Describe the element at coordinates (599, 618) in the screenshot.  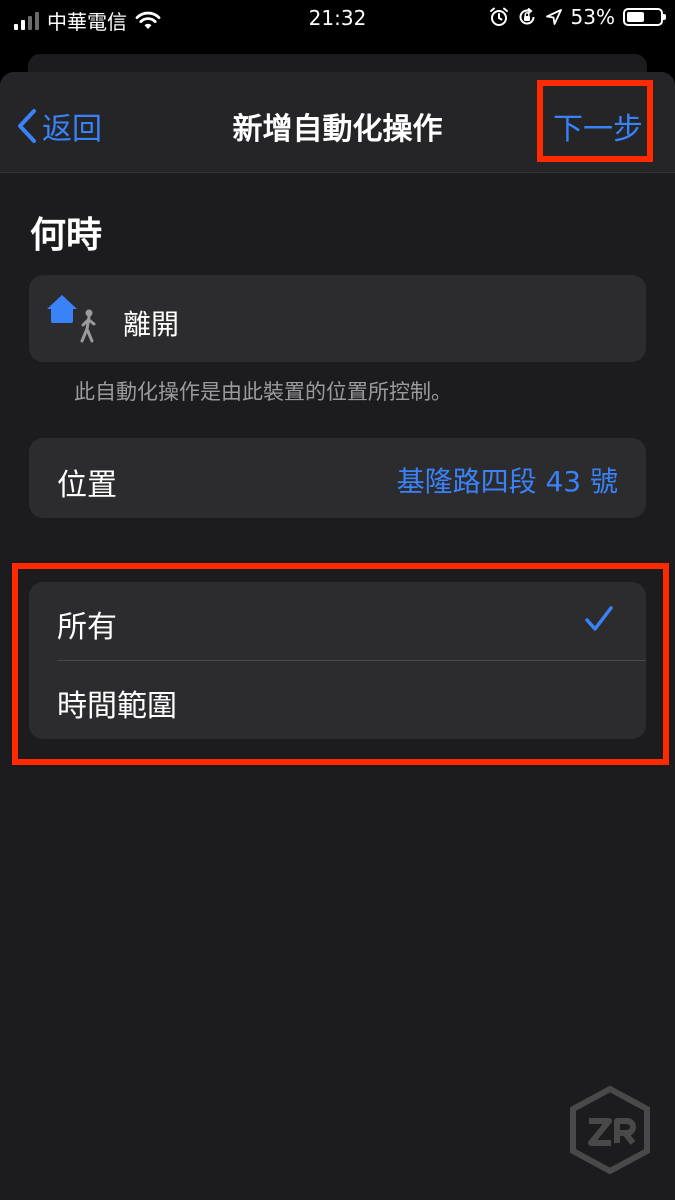
I see `checkmark-icon` at that location.